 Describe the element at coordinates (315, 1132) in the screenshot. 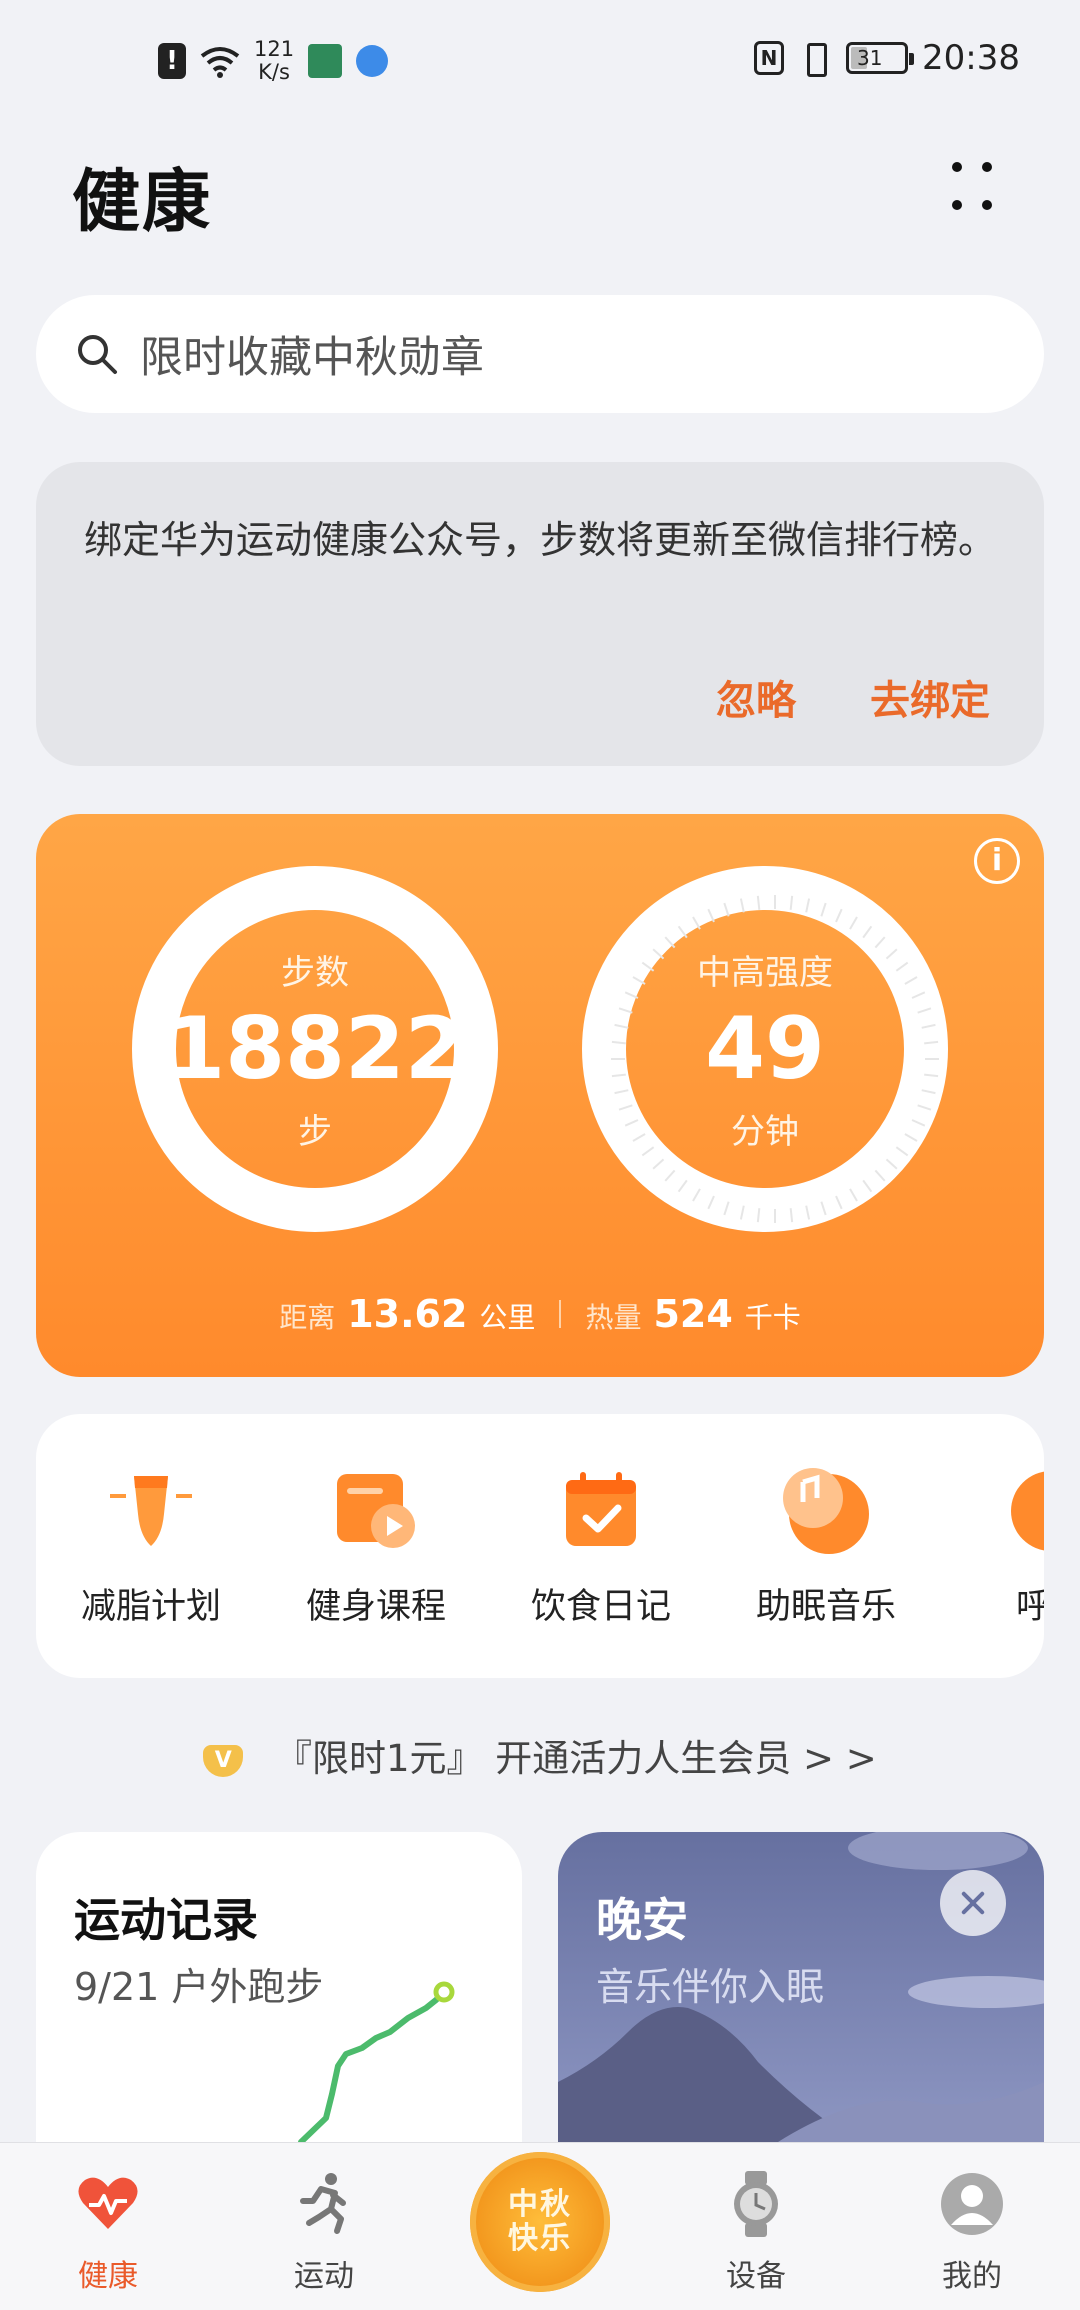

I see `steps-unit: 步` at that location.